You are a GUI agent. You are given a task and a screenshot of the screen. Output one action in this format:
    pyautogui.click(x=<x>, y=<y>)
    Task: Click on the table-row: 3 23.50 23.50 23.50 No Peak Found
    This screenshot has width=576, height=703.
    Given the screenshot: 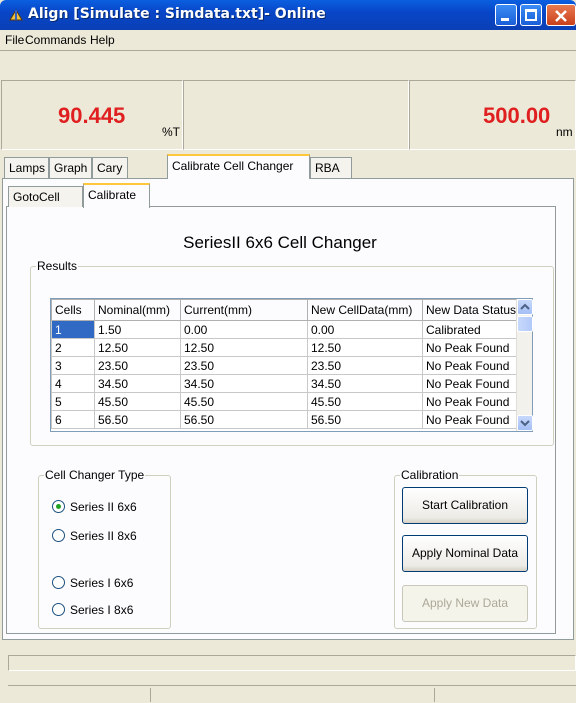 What is the action you would take?
    pyautogui.click(x=284, y=365)
    